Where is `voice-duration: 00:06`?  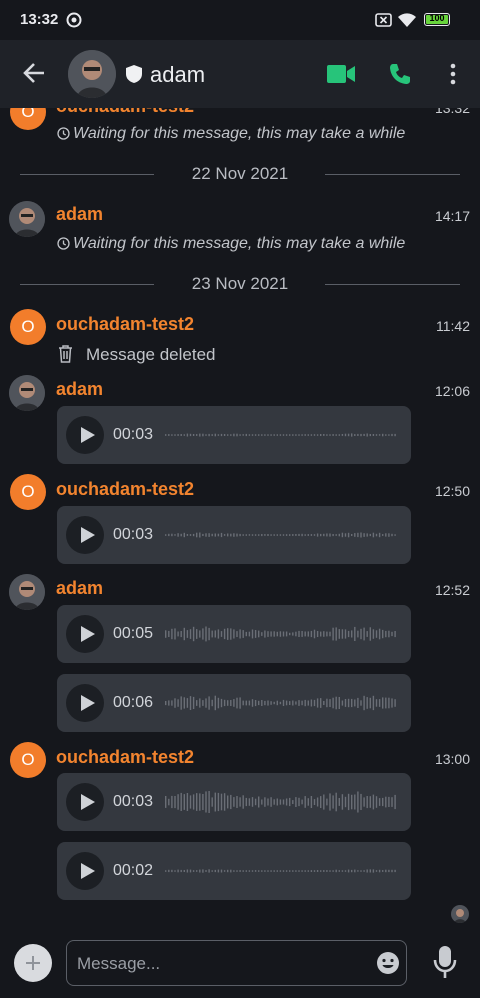 voice-duration: 00:06 is located at coordinates (133, 702).